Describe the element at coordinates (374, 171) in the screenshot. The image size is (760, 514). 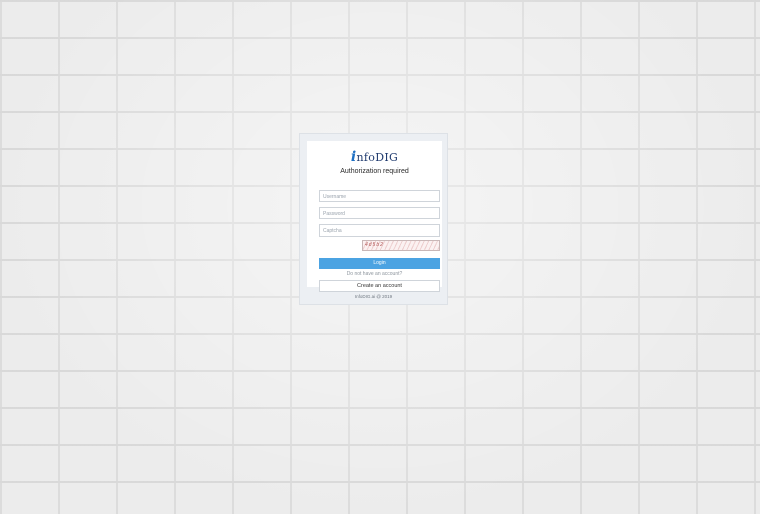
I see `page-title: Authorization required` at that location.